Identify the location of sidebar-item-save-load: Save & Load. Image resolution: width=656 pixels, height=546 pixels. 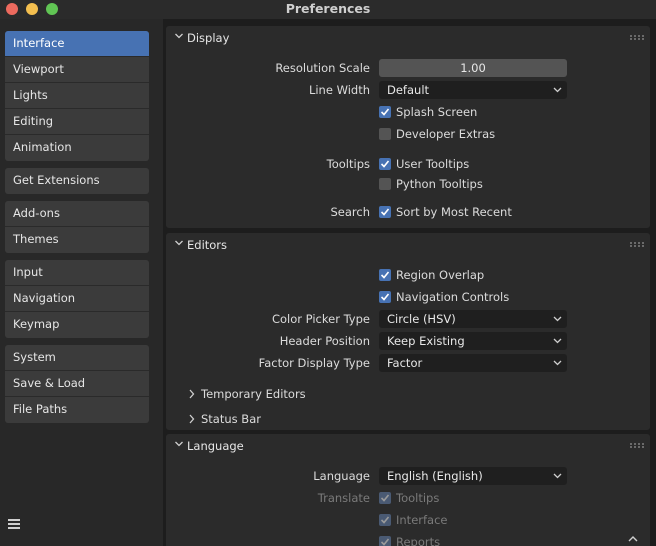
(77, 384).